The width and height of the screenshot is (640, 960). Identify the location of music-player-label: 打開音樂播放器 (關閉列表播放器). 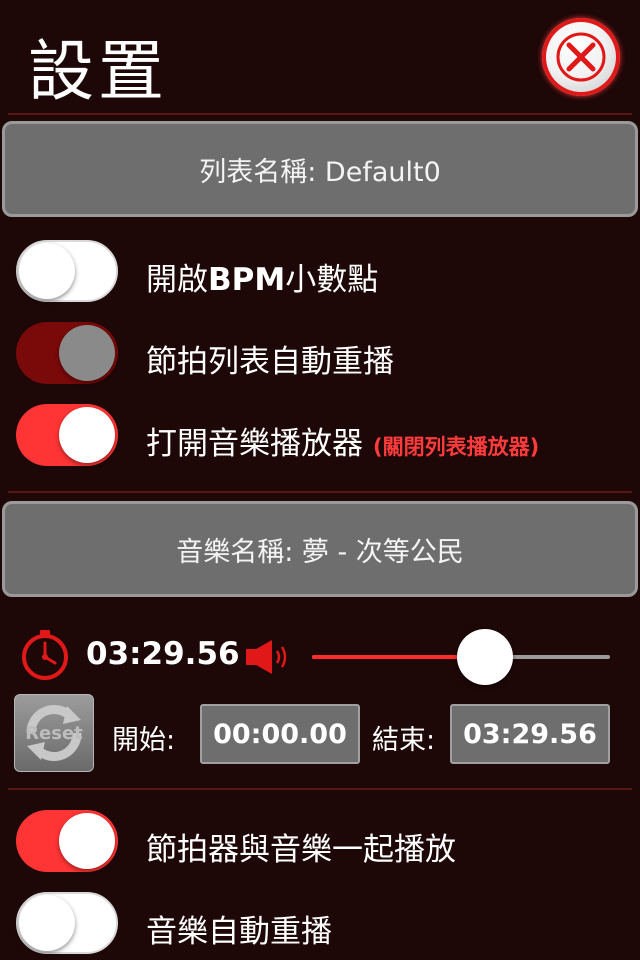
(342, 440).